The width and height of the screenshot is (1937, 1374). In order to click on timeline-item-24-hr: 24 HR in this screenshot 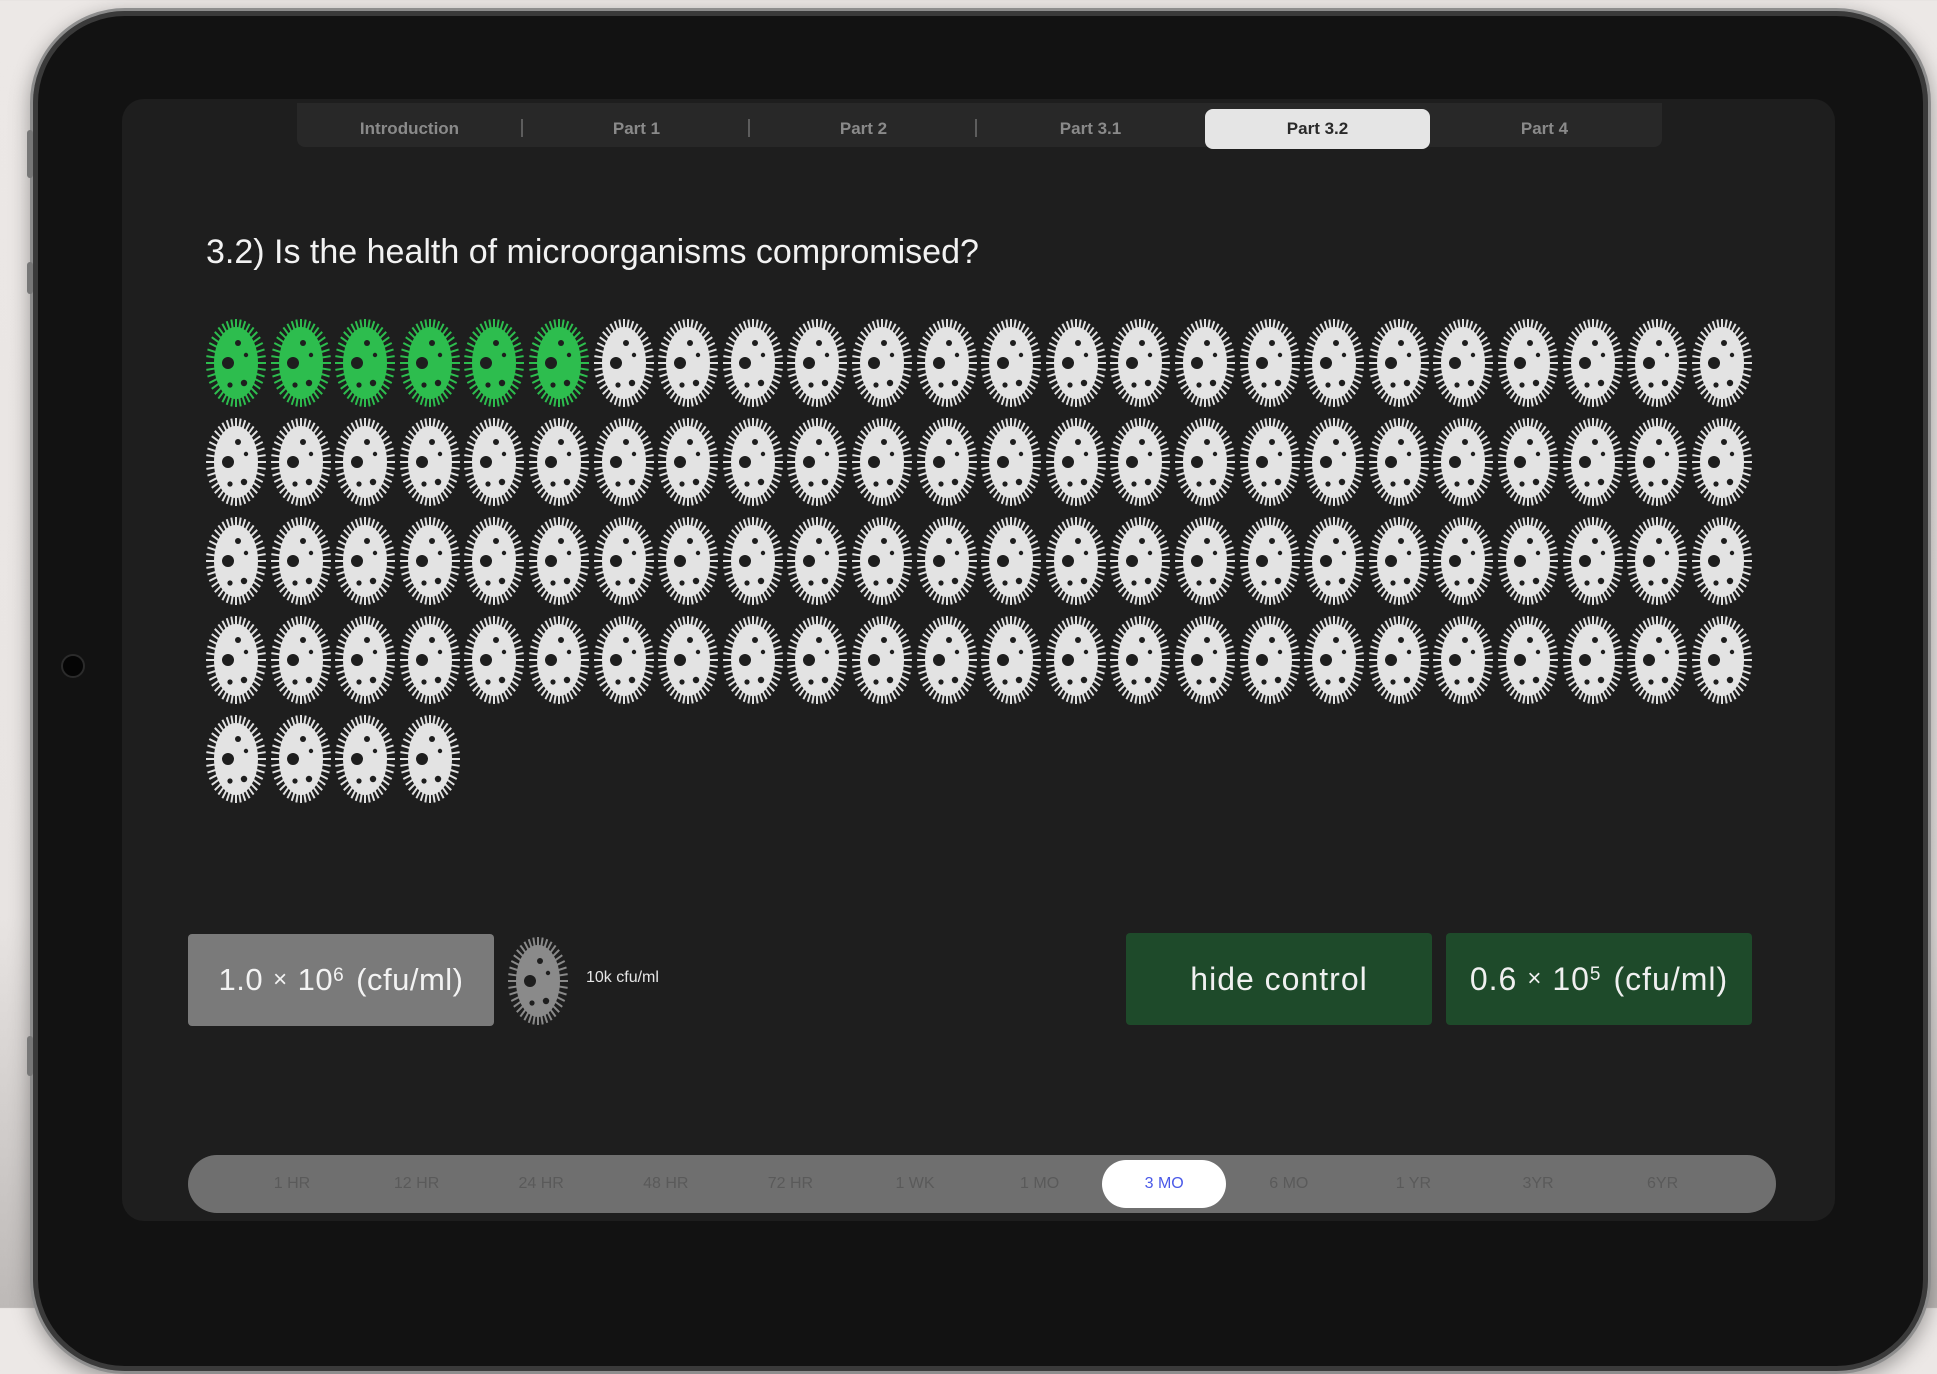, I will do `click(541, 1184)`.